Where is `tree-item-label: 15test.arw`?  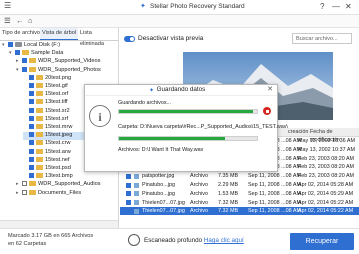 tree-item-label: 15test.arw is located at coordinates (58, 151).